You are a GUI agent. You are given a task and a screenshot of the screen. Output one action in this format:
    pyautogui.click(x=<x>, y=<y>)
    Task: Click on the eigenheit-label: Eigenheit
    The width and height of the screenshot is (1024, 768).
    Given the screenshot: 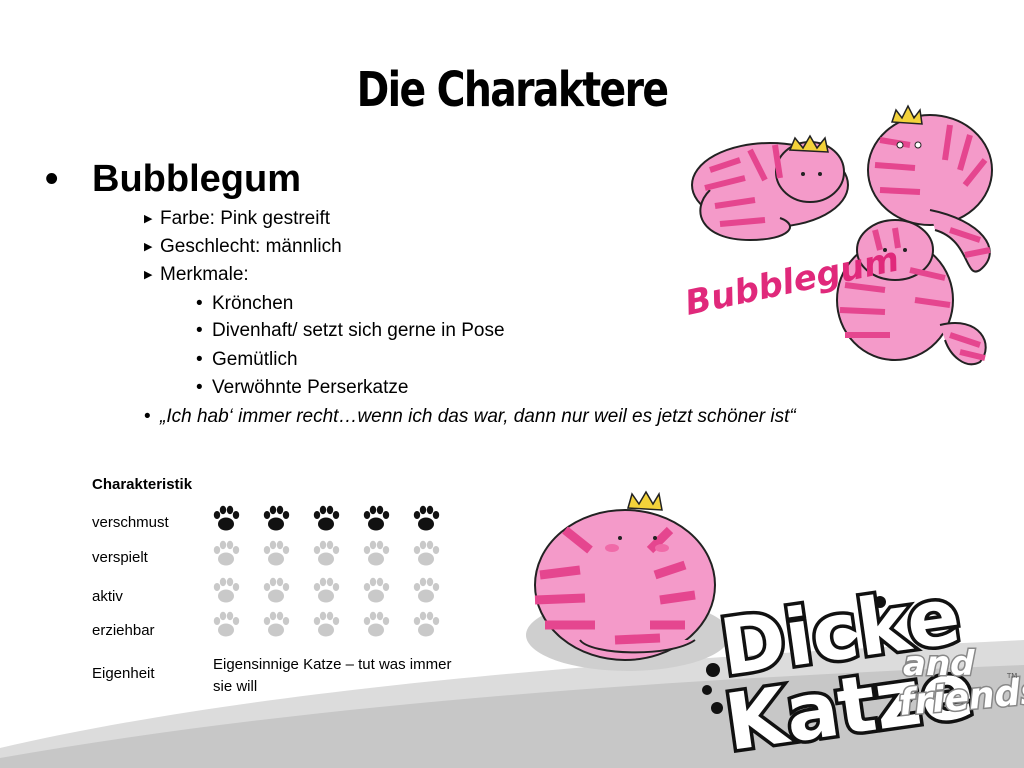 What is the action you would take?
    pyautogui.click(x=123, y=673)
    